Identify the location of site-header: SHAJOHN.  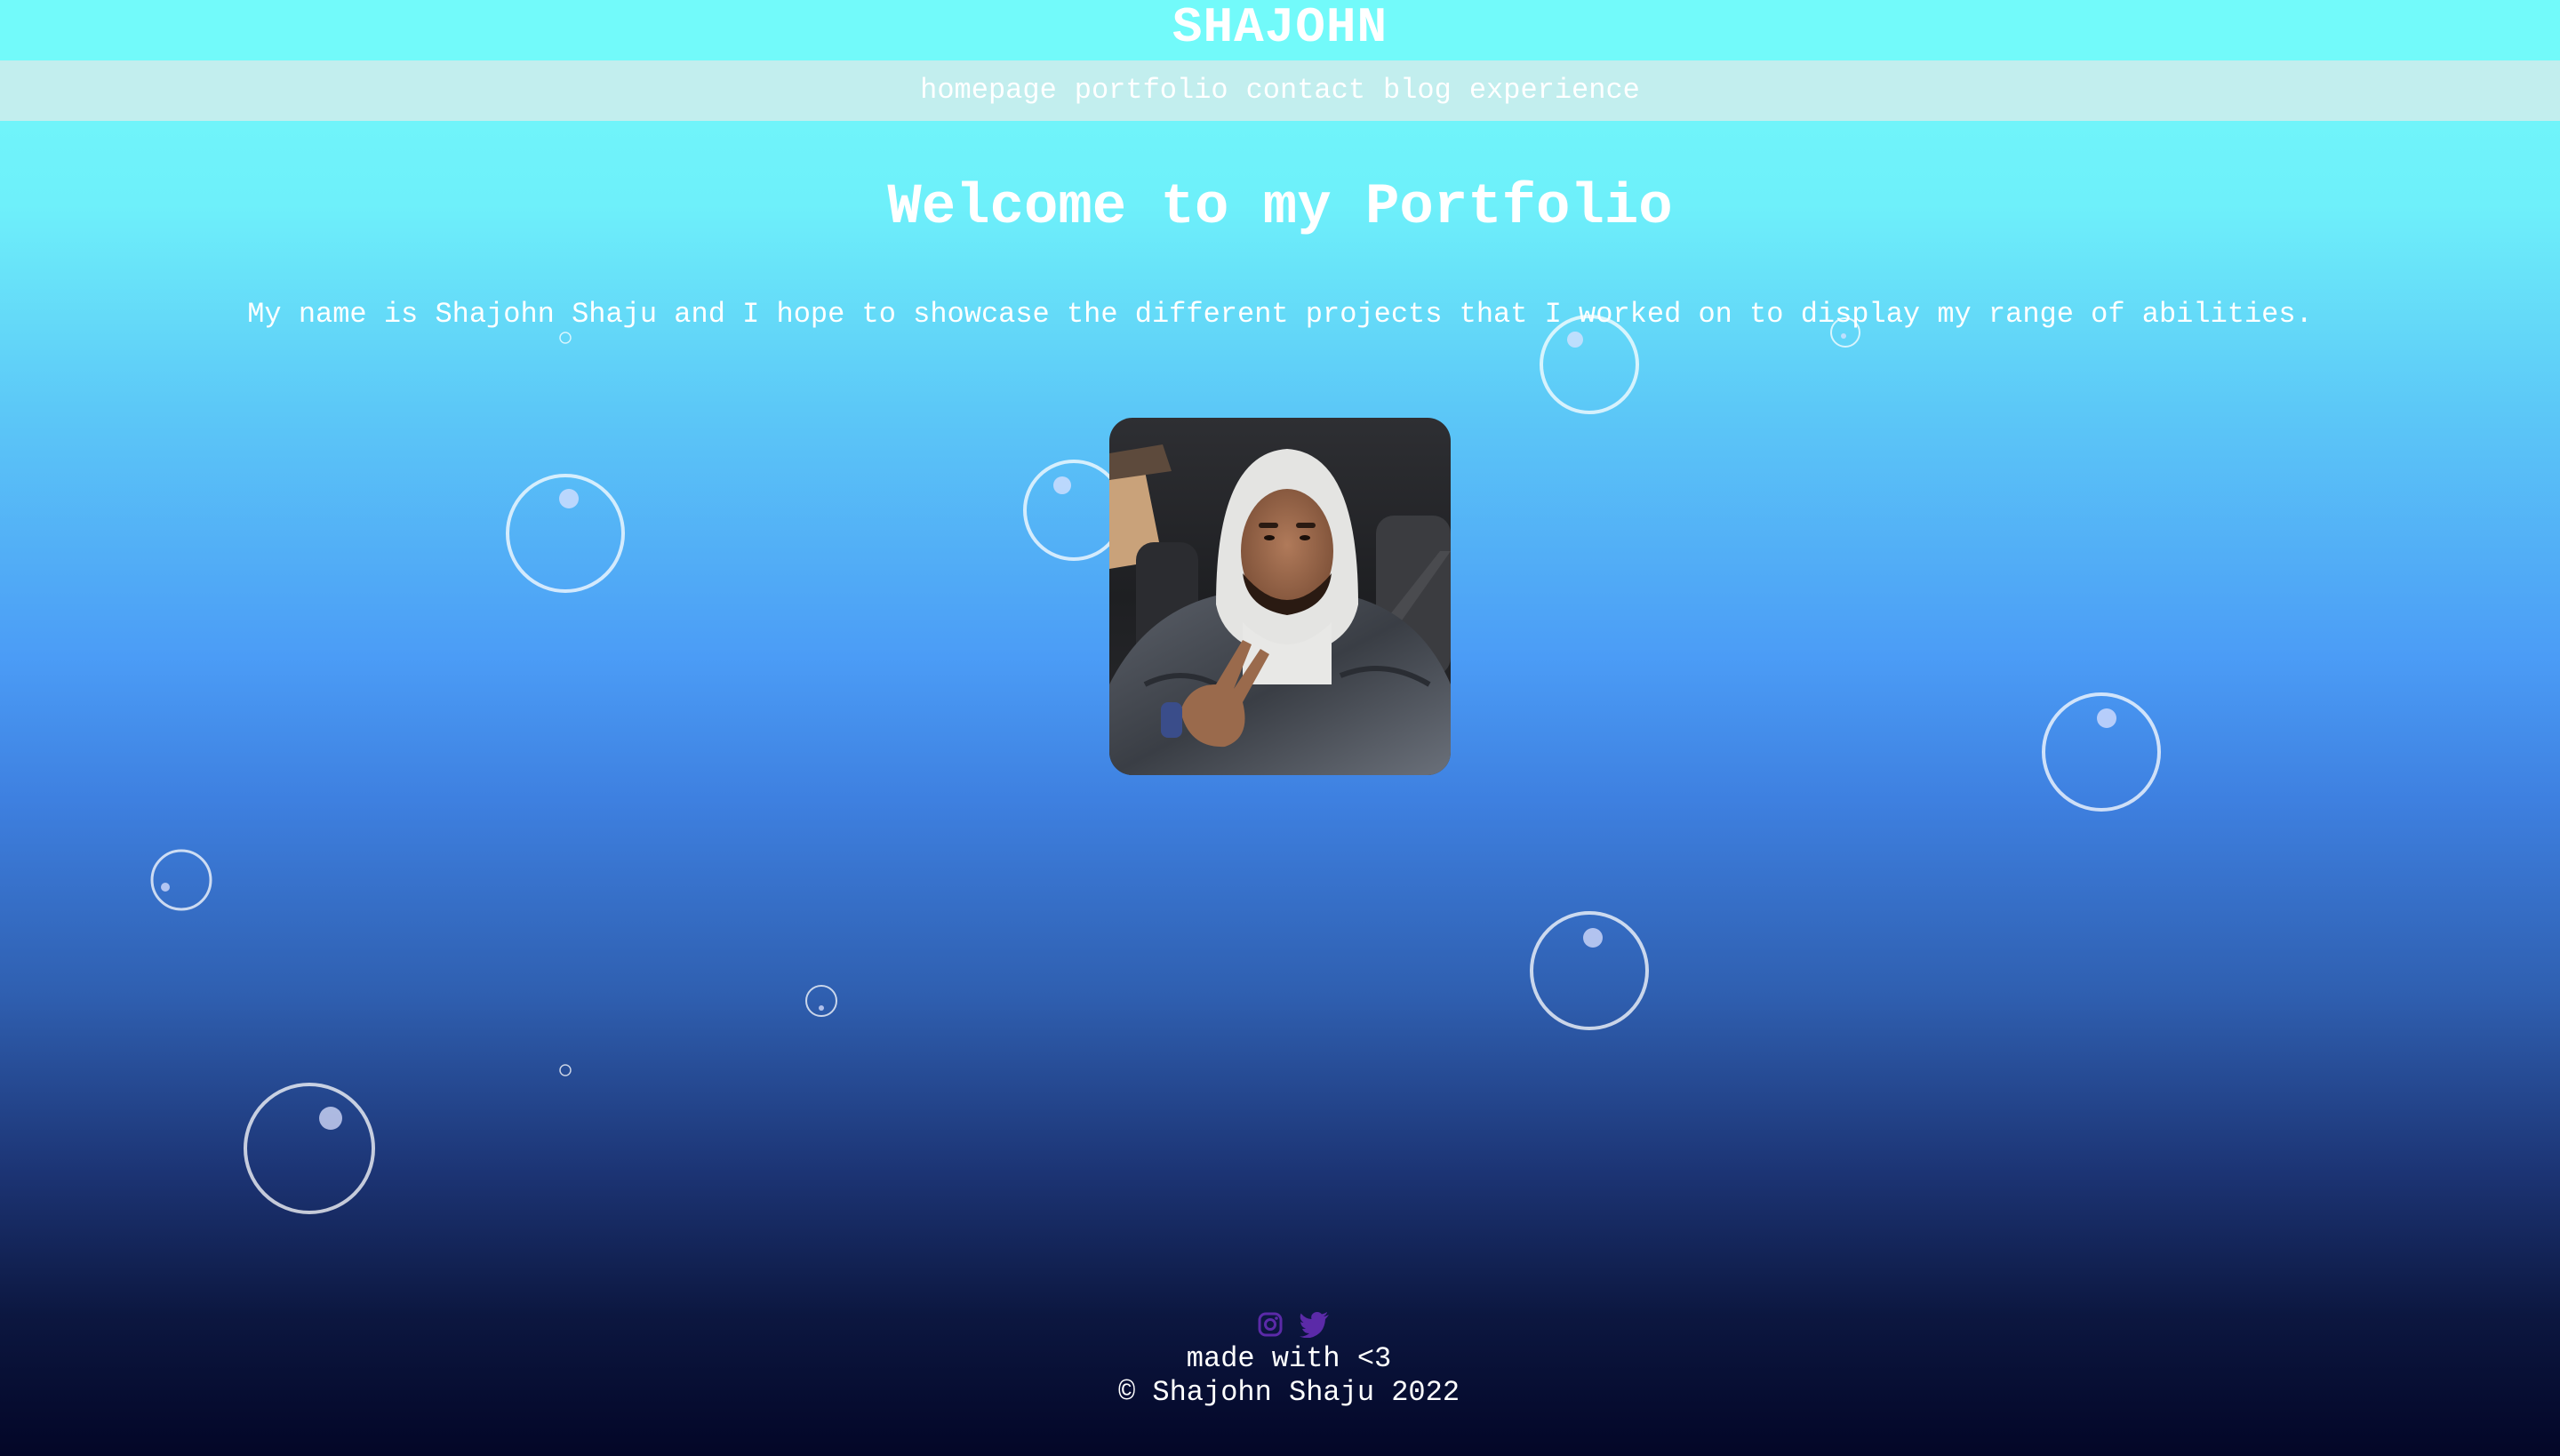
(1280, 30).